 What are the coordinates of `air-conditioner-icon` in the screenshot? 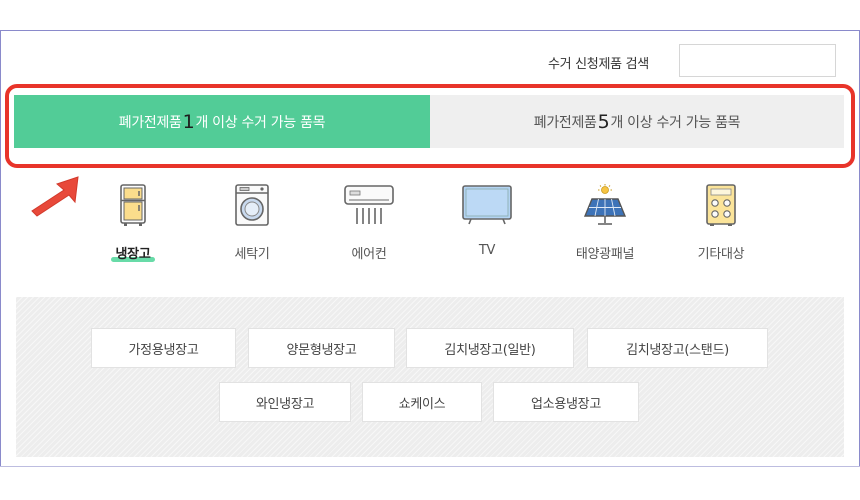 It's located at (369, 204).